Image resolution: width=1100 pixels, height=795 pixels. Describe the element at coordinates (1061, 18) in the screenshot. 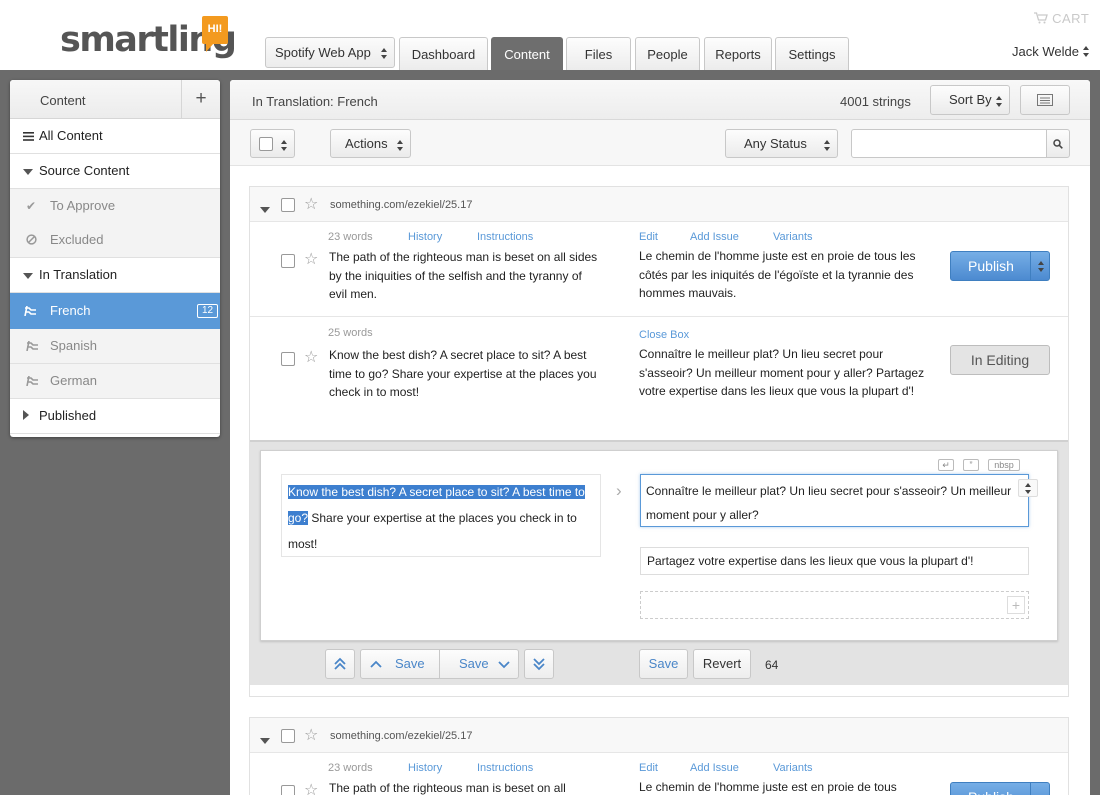

I see `cart-link: CART` at that location.